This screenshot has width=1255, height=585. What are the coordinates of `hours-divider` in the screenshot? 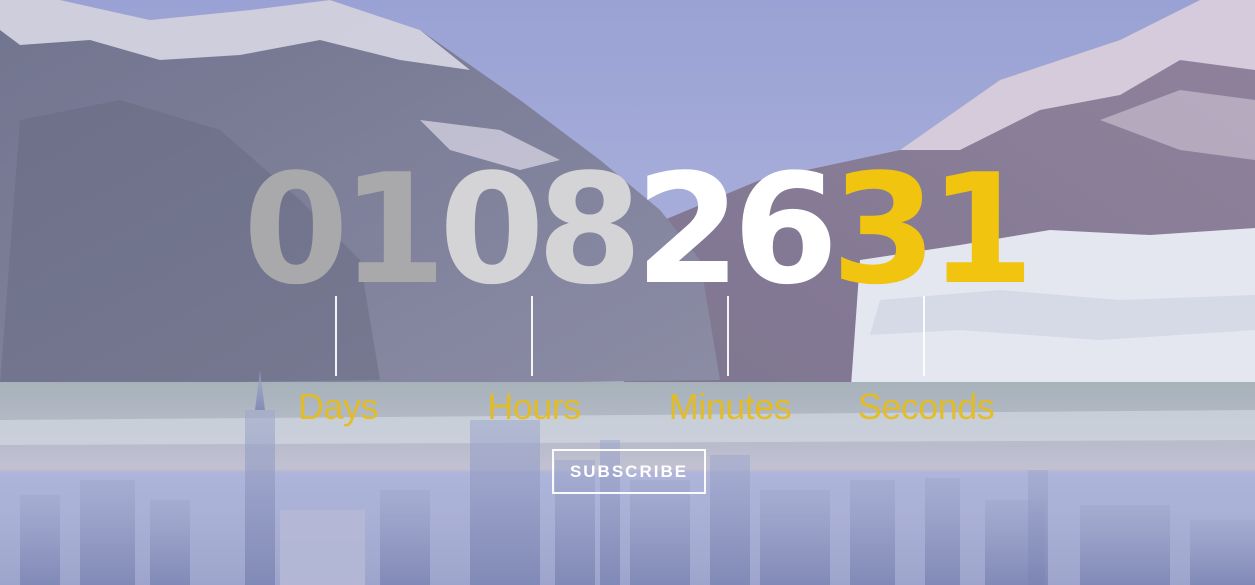 It's located at (532, 336).